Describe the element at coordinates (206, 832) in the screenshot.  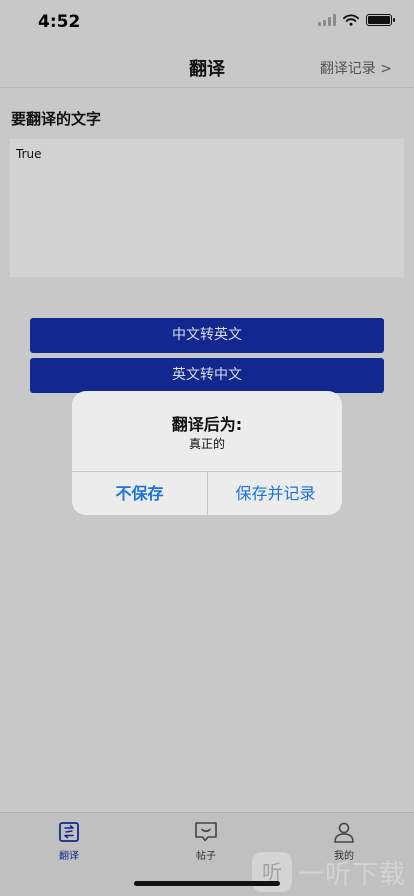
I see `chat-icon` at that location.